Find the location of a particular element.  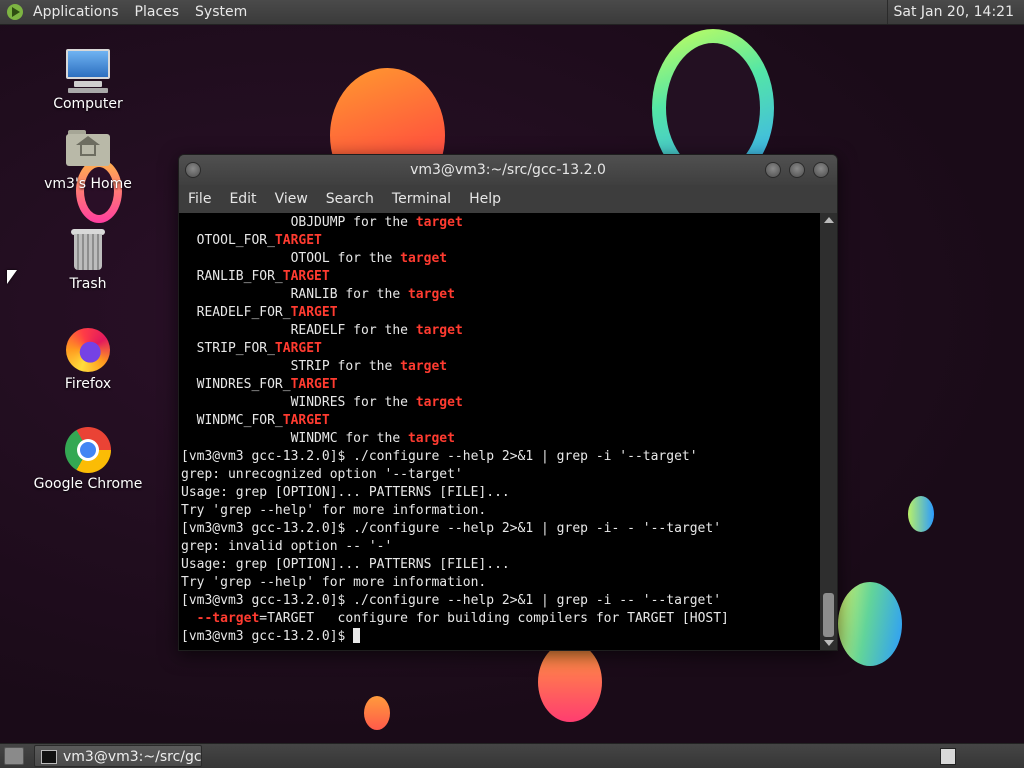

desktop-icon-home: vm3's Home is located at coordinates (88, 159).